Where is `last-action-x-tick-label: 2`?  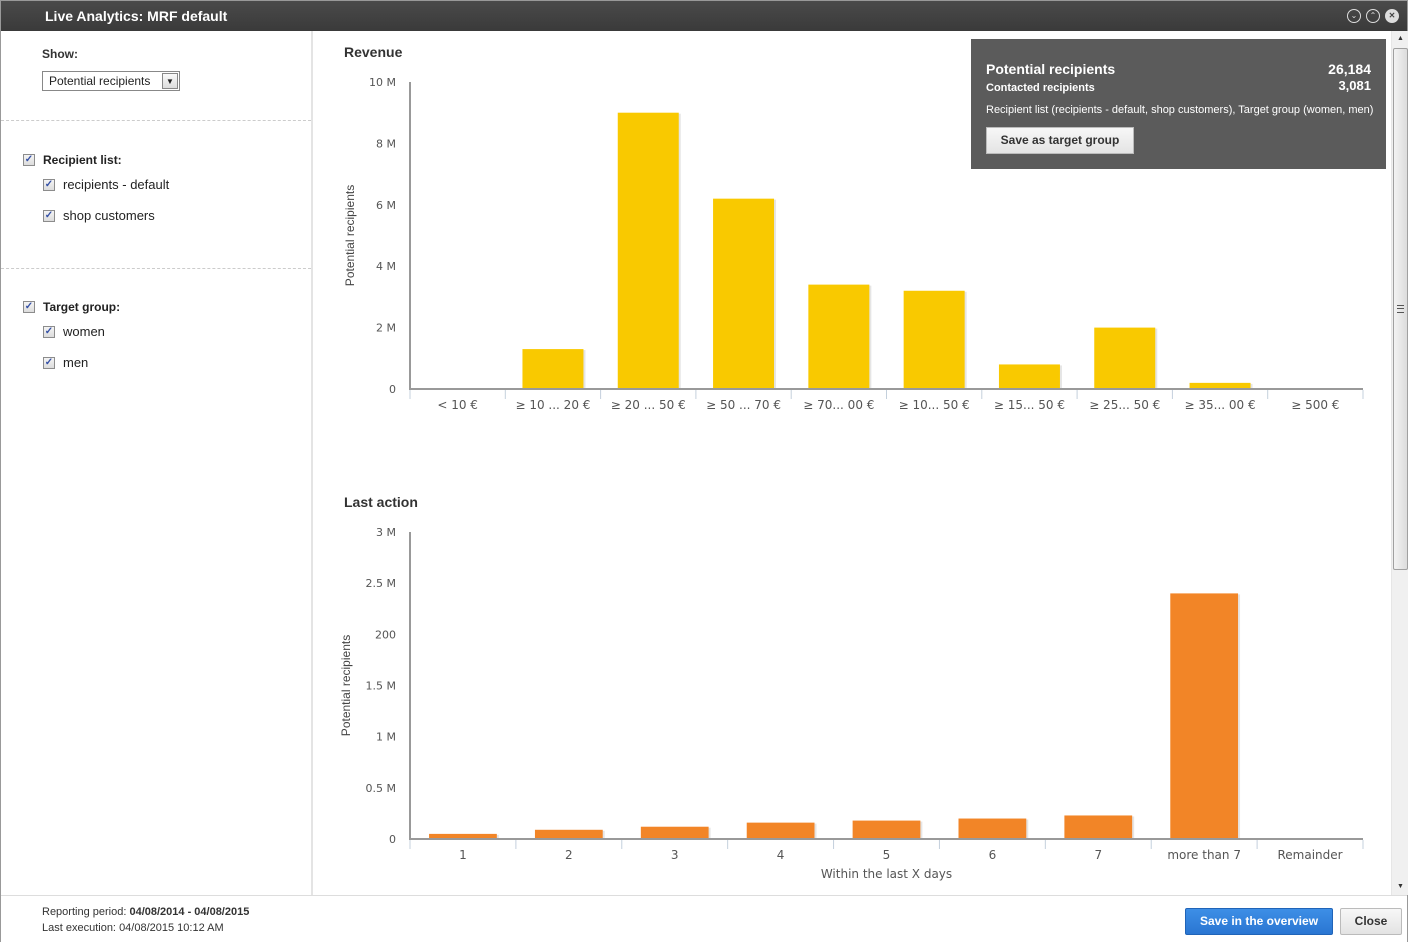
last-action-x-tick-label: 2 is located at coordinates (569, 855).